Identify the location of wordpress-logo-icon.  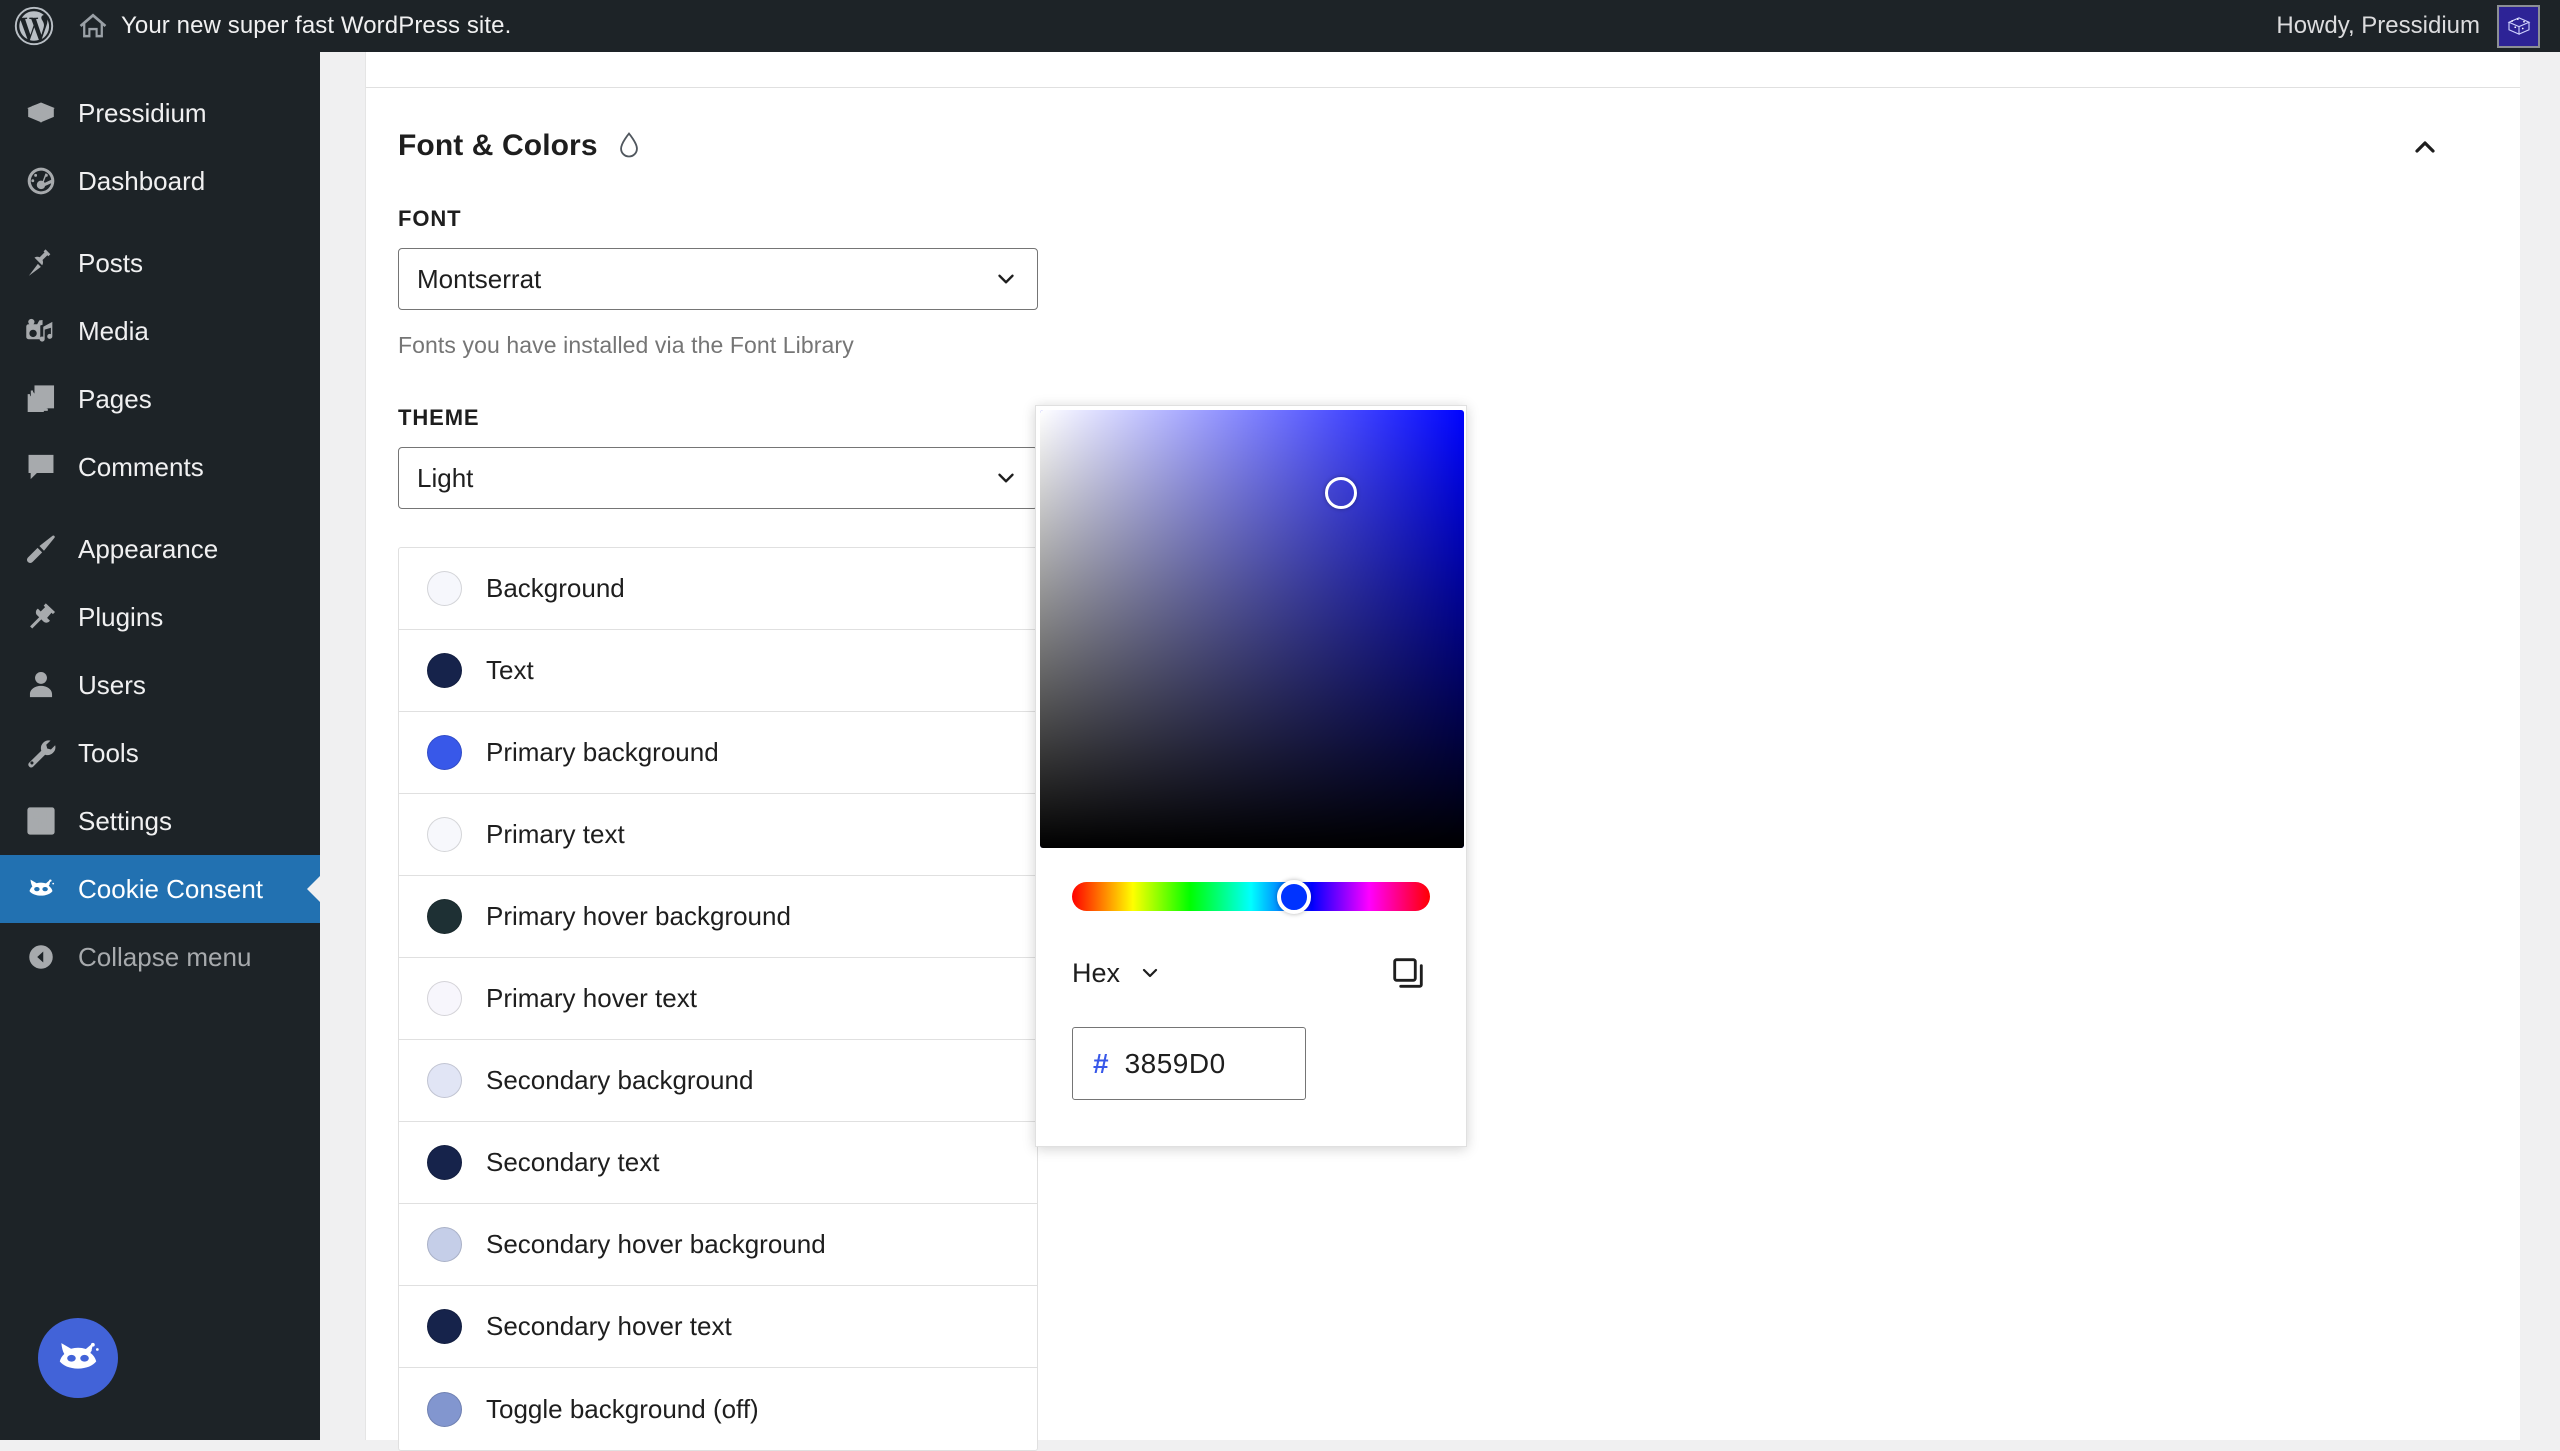
(34, 26).